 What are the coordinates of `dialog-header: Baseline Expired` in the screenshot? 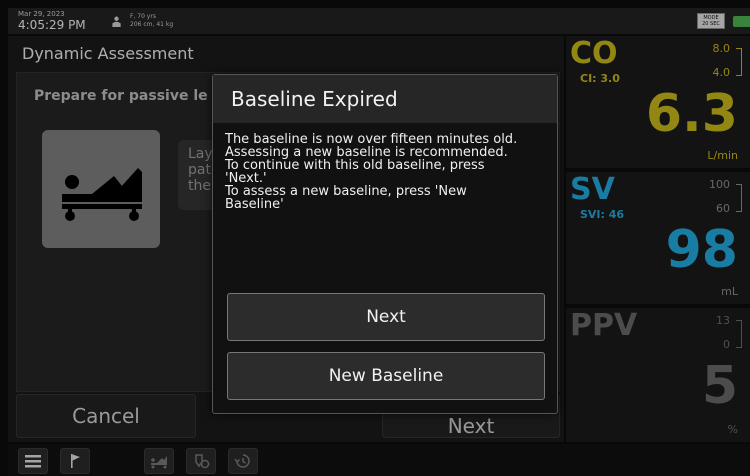 It's located at (385, 99).